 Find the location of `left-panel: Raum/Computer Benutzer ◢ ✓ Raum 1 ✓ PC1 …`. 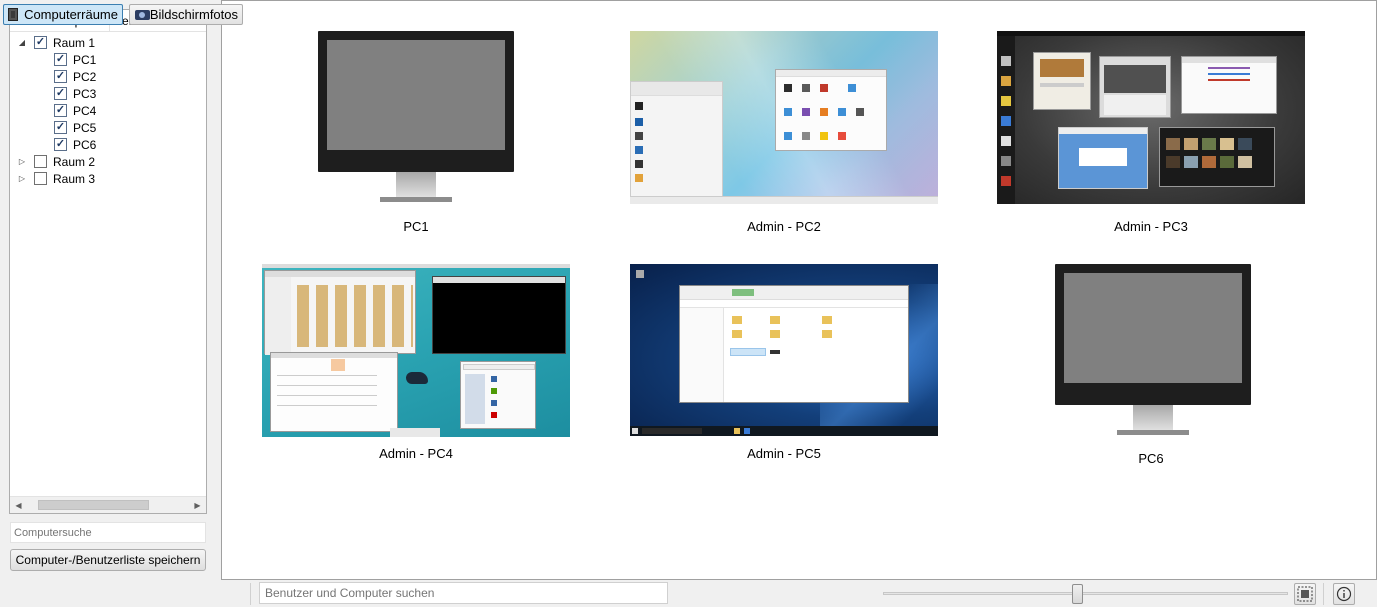

left-panel: Raum/Computer Benutzer ◢ ✓ Raum 1 ✓ PC1 … is located at coordinates (108, 290).